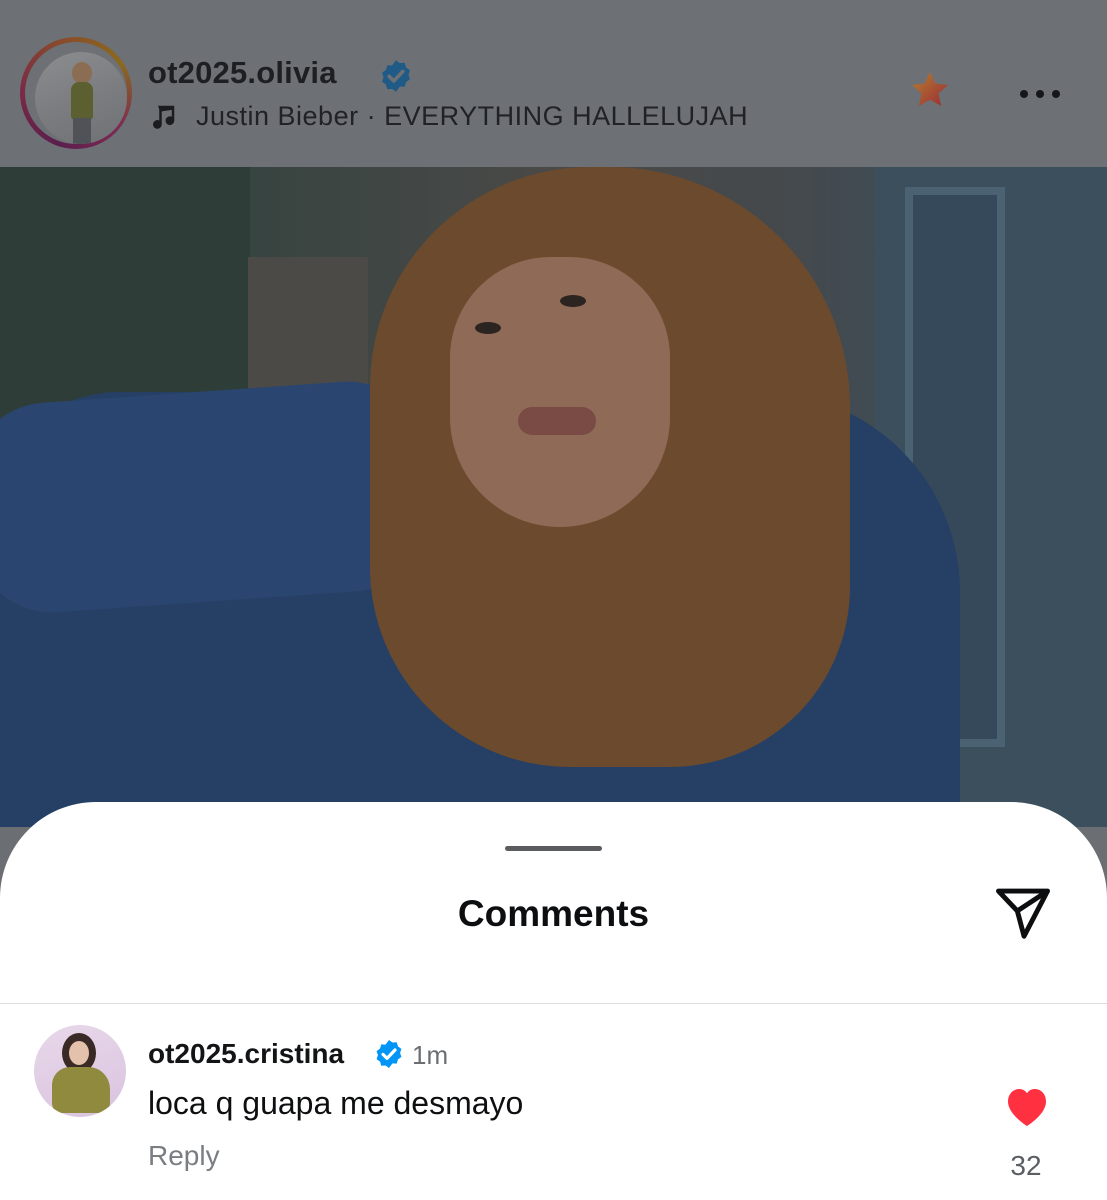 Image resolution: width=1107 pixels, height=1200 pixels. What do you see at coordinates (930, 90) in the screenshot?
I see `star-icon` at bounding box center [930, 90].